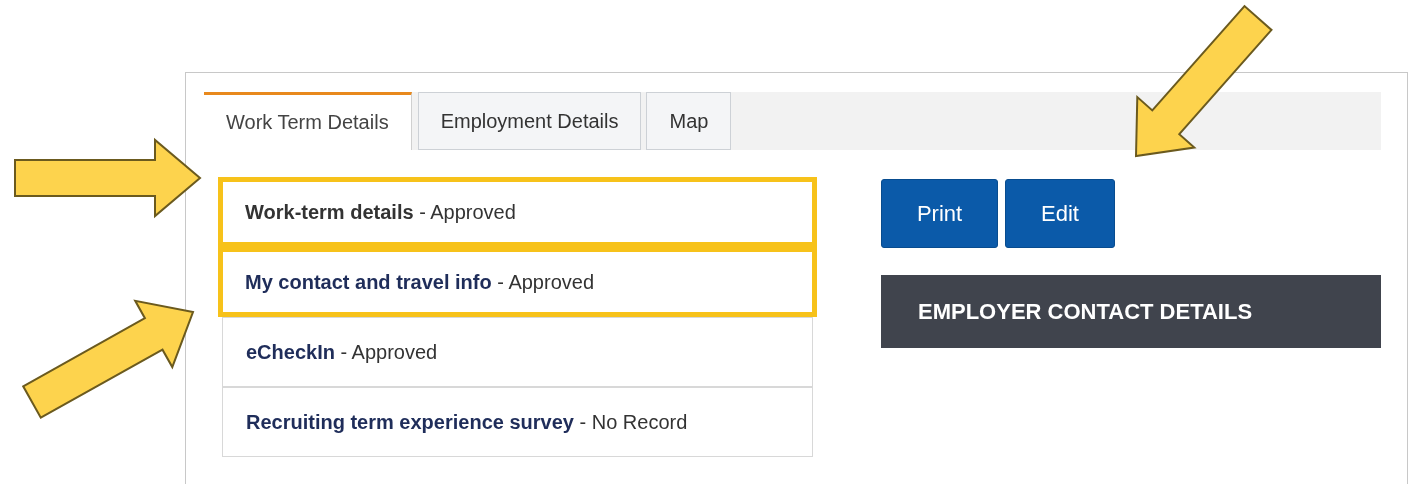  What do you see at coordinates (419, 282) in the screenshot?
I see `section-link: My contact and travel info - Approved` at bounding box center [419, 282].